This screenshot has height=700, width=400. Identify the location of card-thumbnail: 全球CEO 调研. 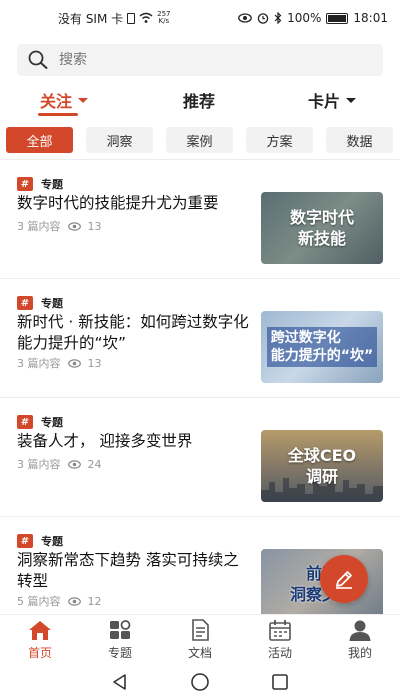
(322, 466).